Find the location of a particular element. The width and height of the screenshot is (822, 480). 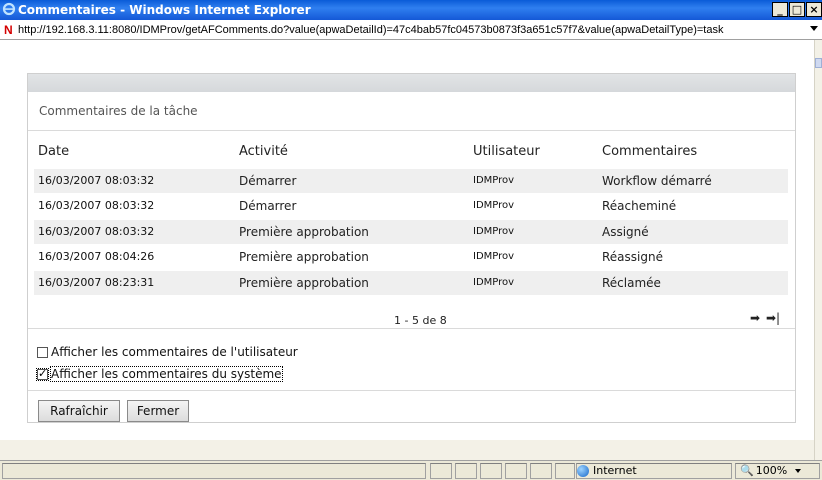

panel-title: Commentaires de la tâche is located at coordinates (118, 111).